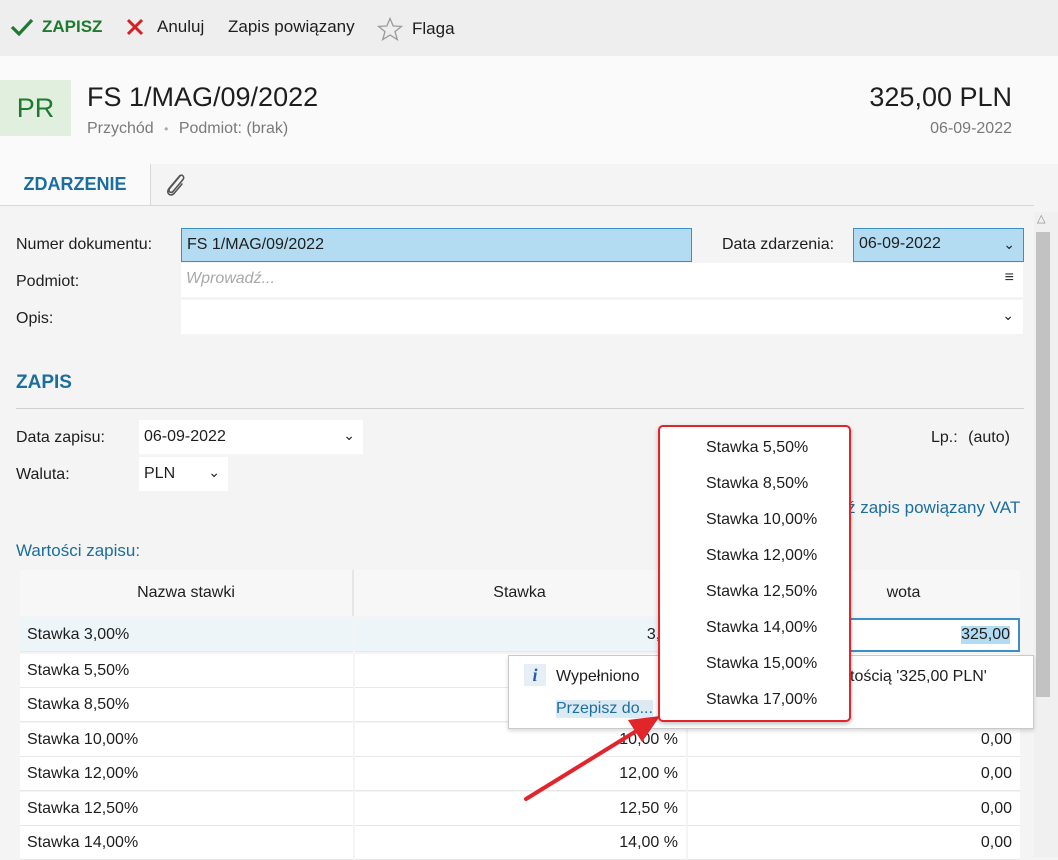  What do you see at coordinates (187, 593) in the screenshot?
I see `column-header-name: Nazwa stawki` at bounding box center [187, 593].